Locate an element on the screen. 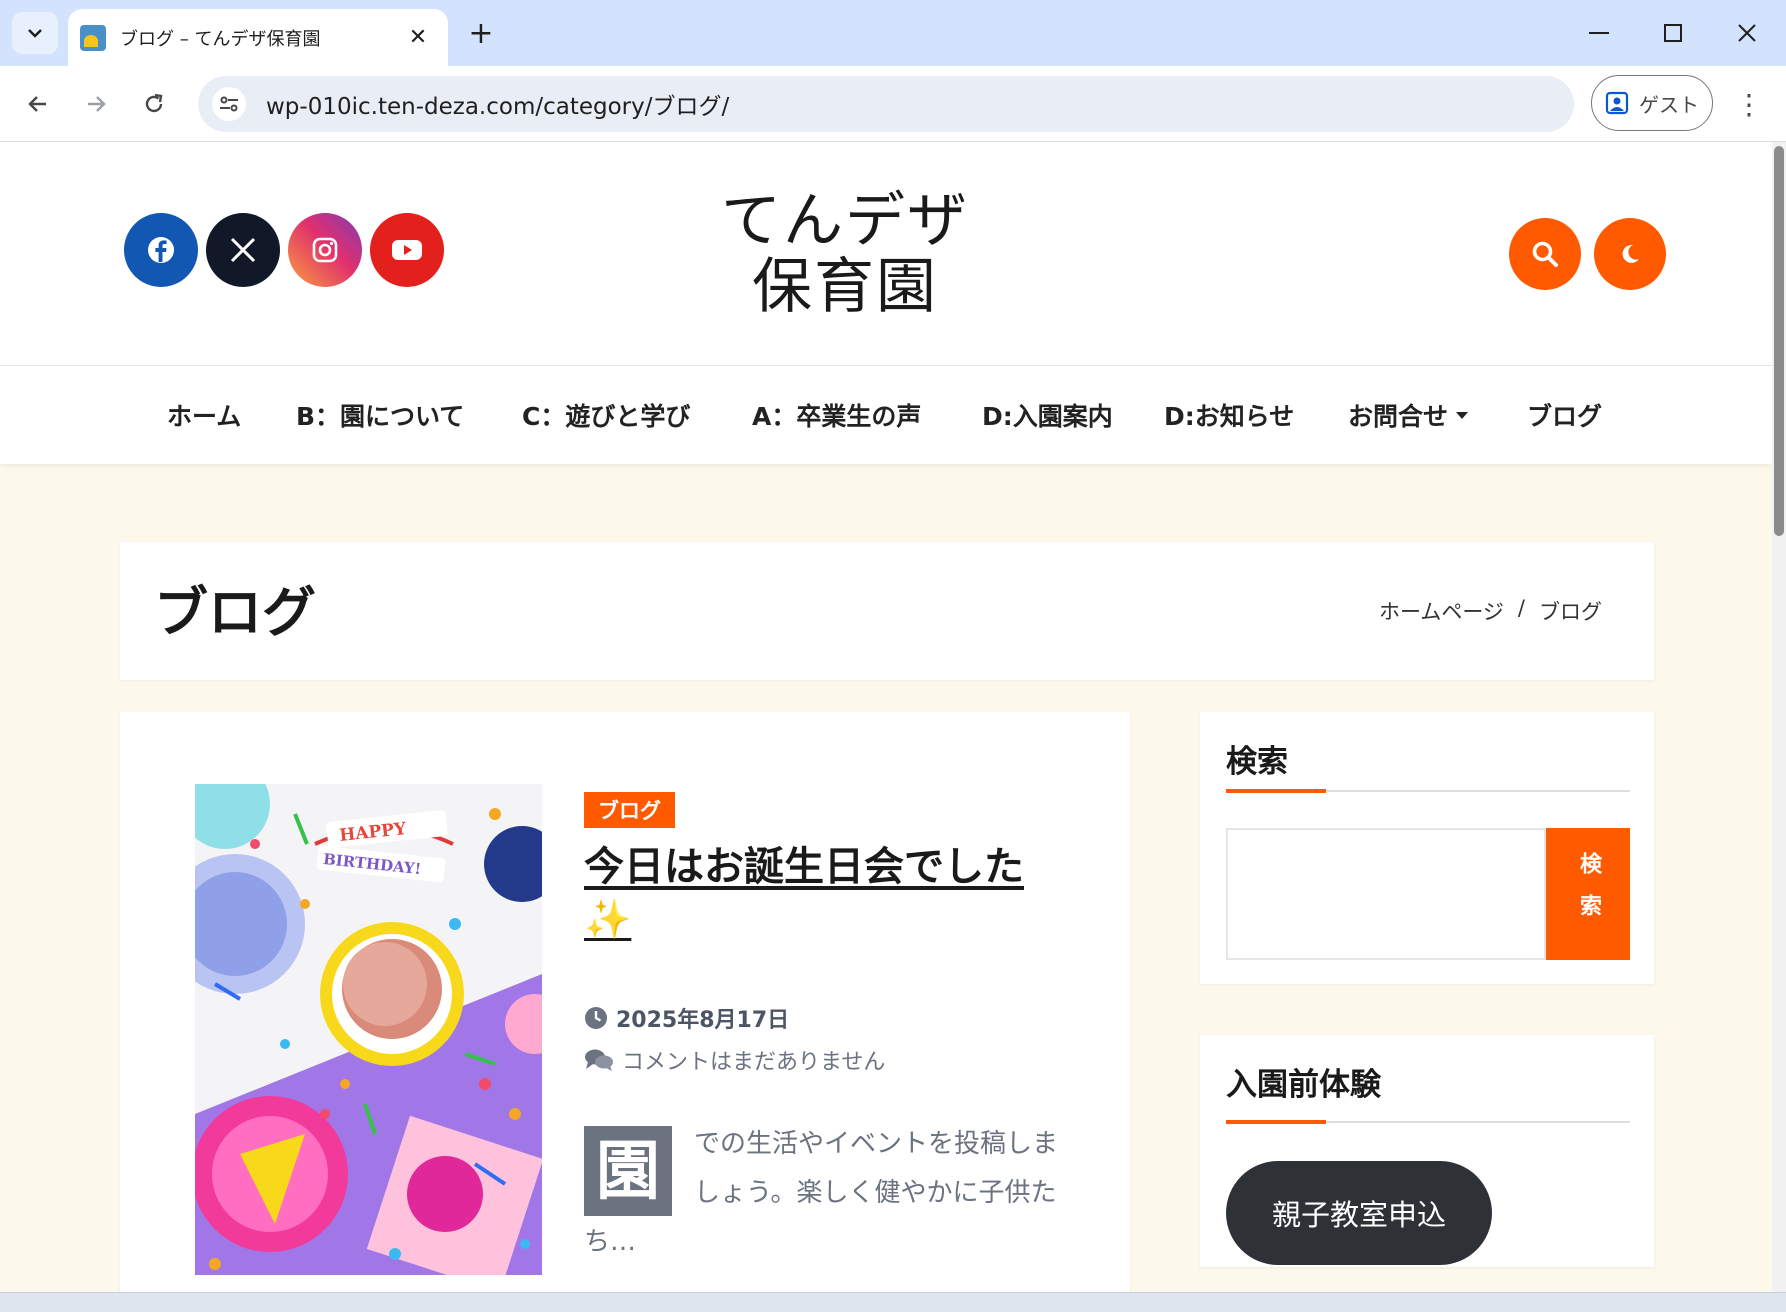 This screenshot has width=1786, height=1312. guest-profile-button: ゲスト is located at coordinates (1652, 103).